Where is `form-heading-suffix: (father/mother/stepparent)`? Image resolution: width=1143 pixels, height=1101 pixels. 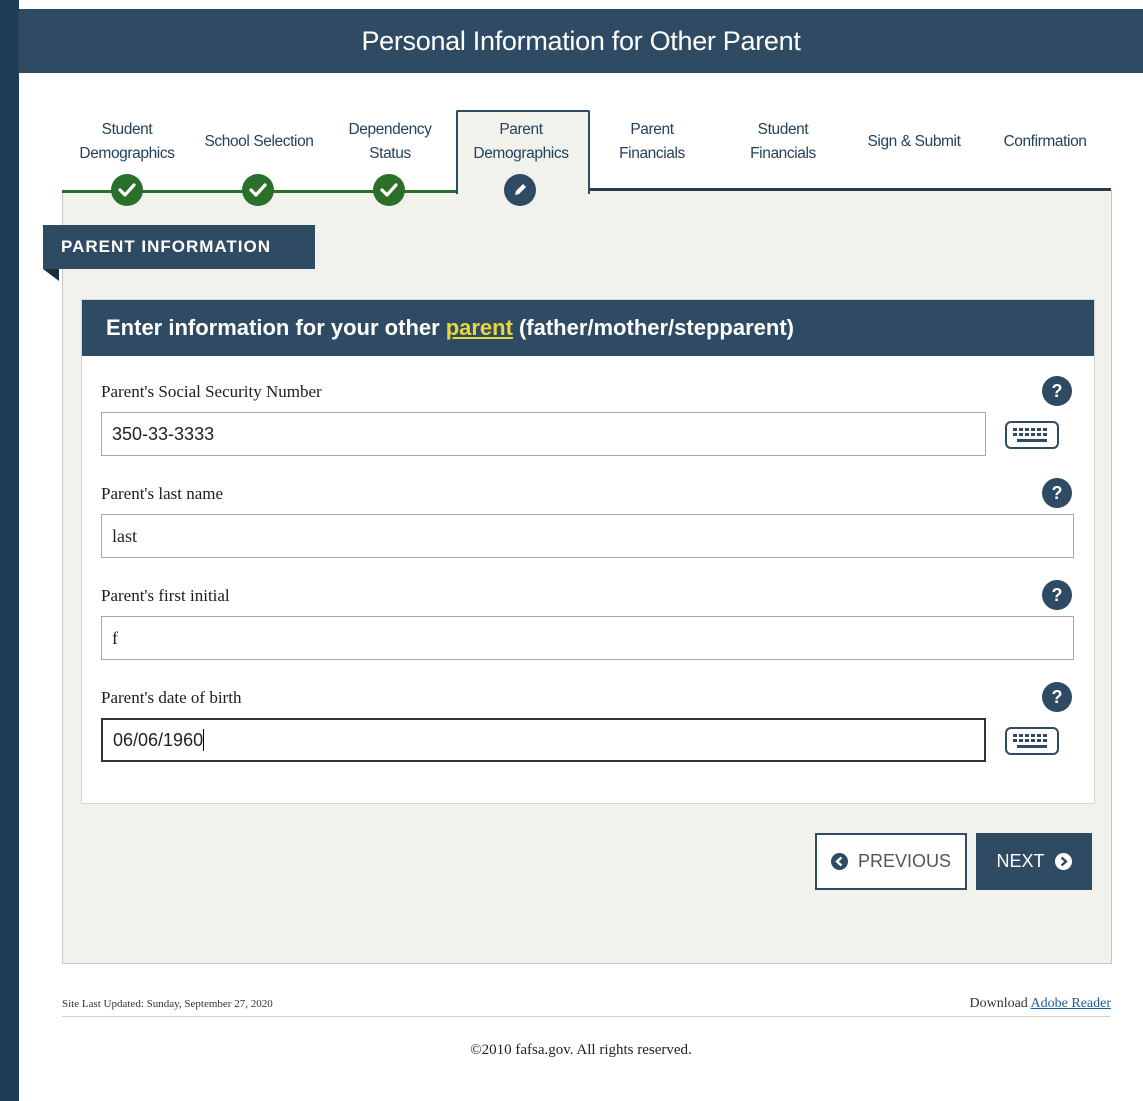 form-heading-suffix: (father/mother/stepparent) is located at coordinates (656, 327).